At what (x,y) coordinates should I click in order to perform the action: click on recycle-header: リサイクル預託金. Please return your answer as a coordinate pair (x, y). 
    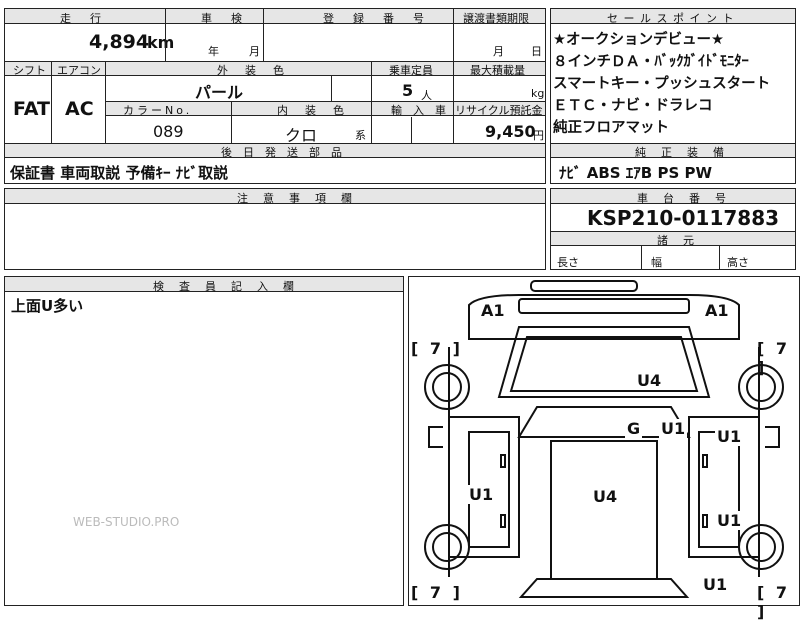
    Looking at the image, I should click on (499, 110).